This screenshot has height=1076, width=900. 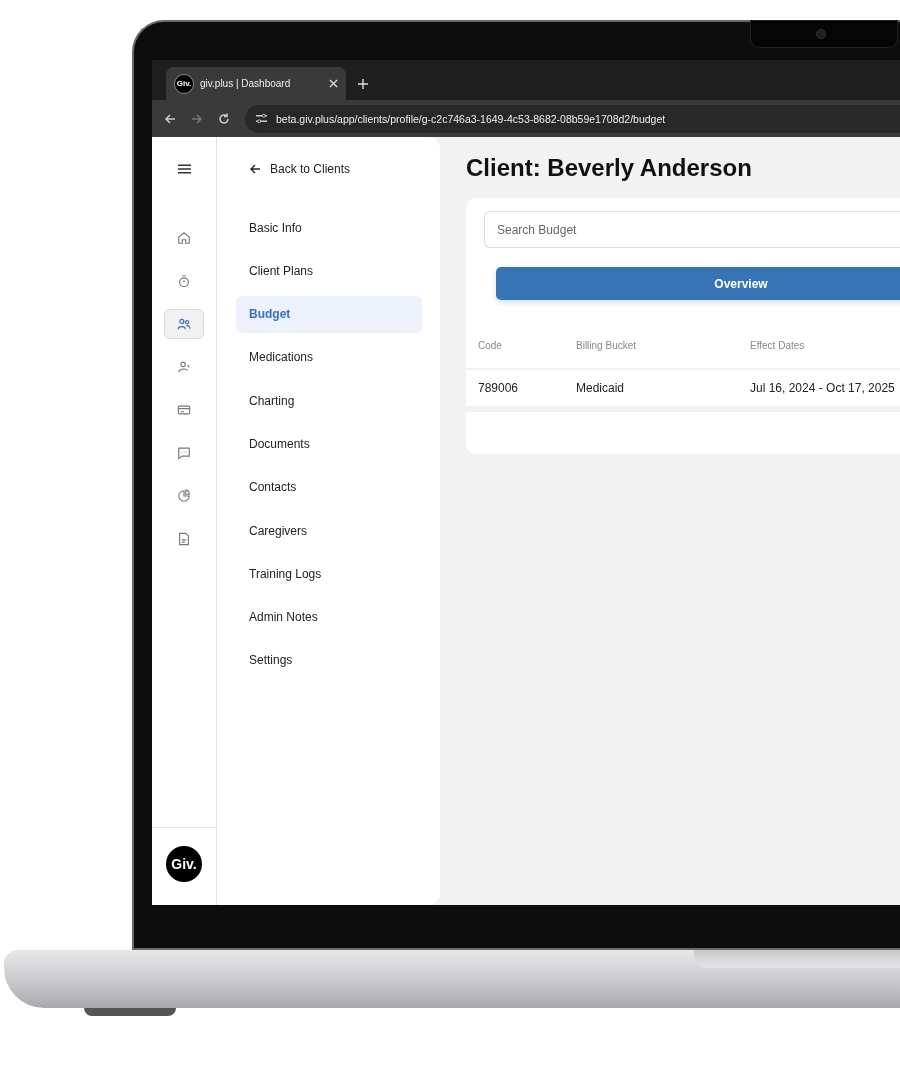 I want to click on column-header: Effect Dates, so click(x=777, y=346).